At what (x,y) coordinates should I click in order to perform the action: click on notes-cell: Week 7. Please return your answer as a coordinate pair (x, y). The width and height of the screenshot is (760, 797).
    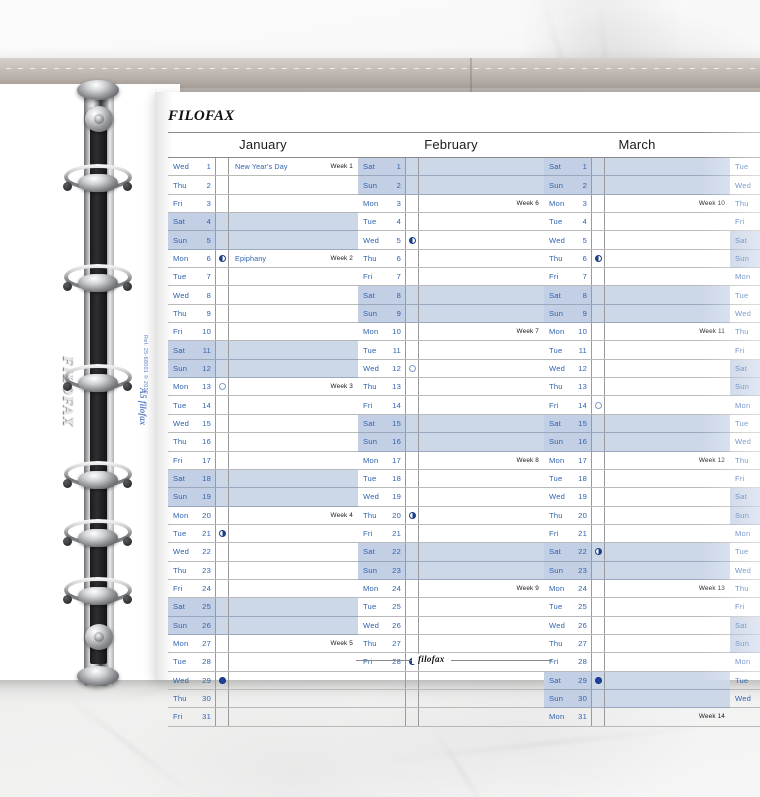
    Looking at the image, I should click on (481, 331).